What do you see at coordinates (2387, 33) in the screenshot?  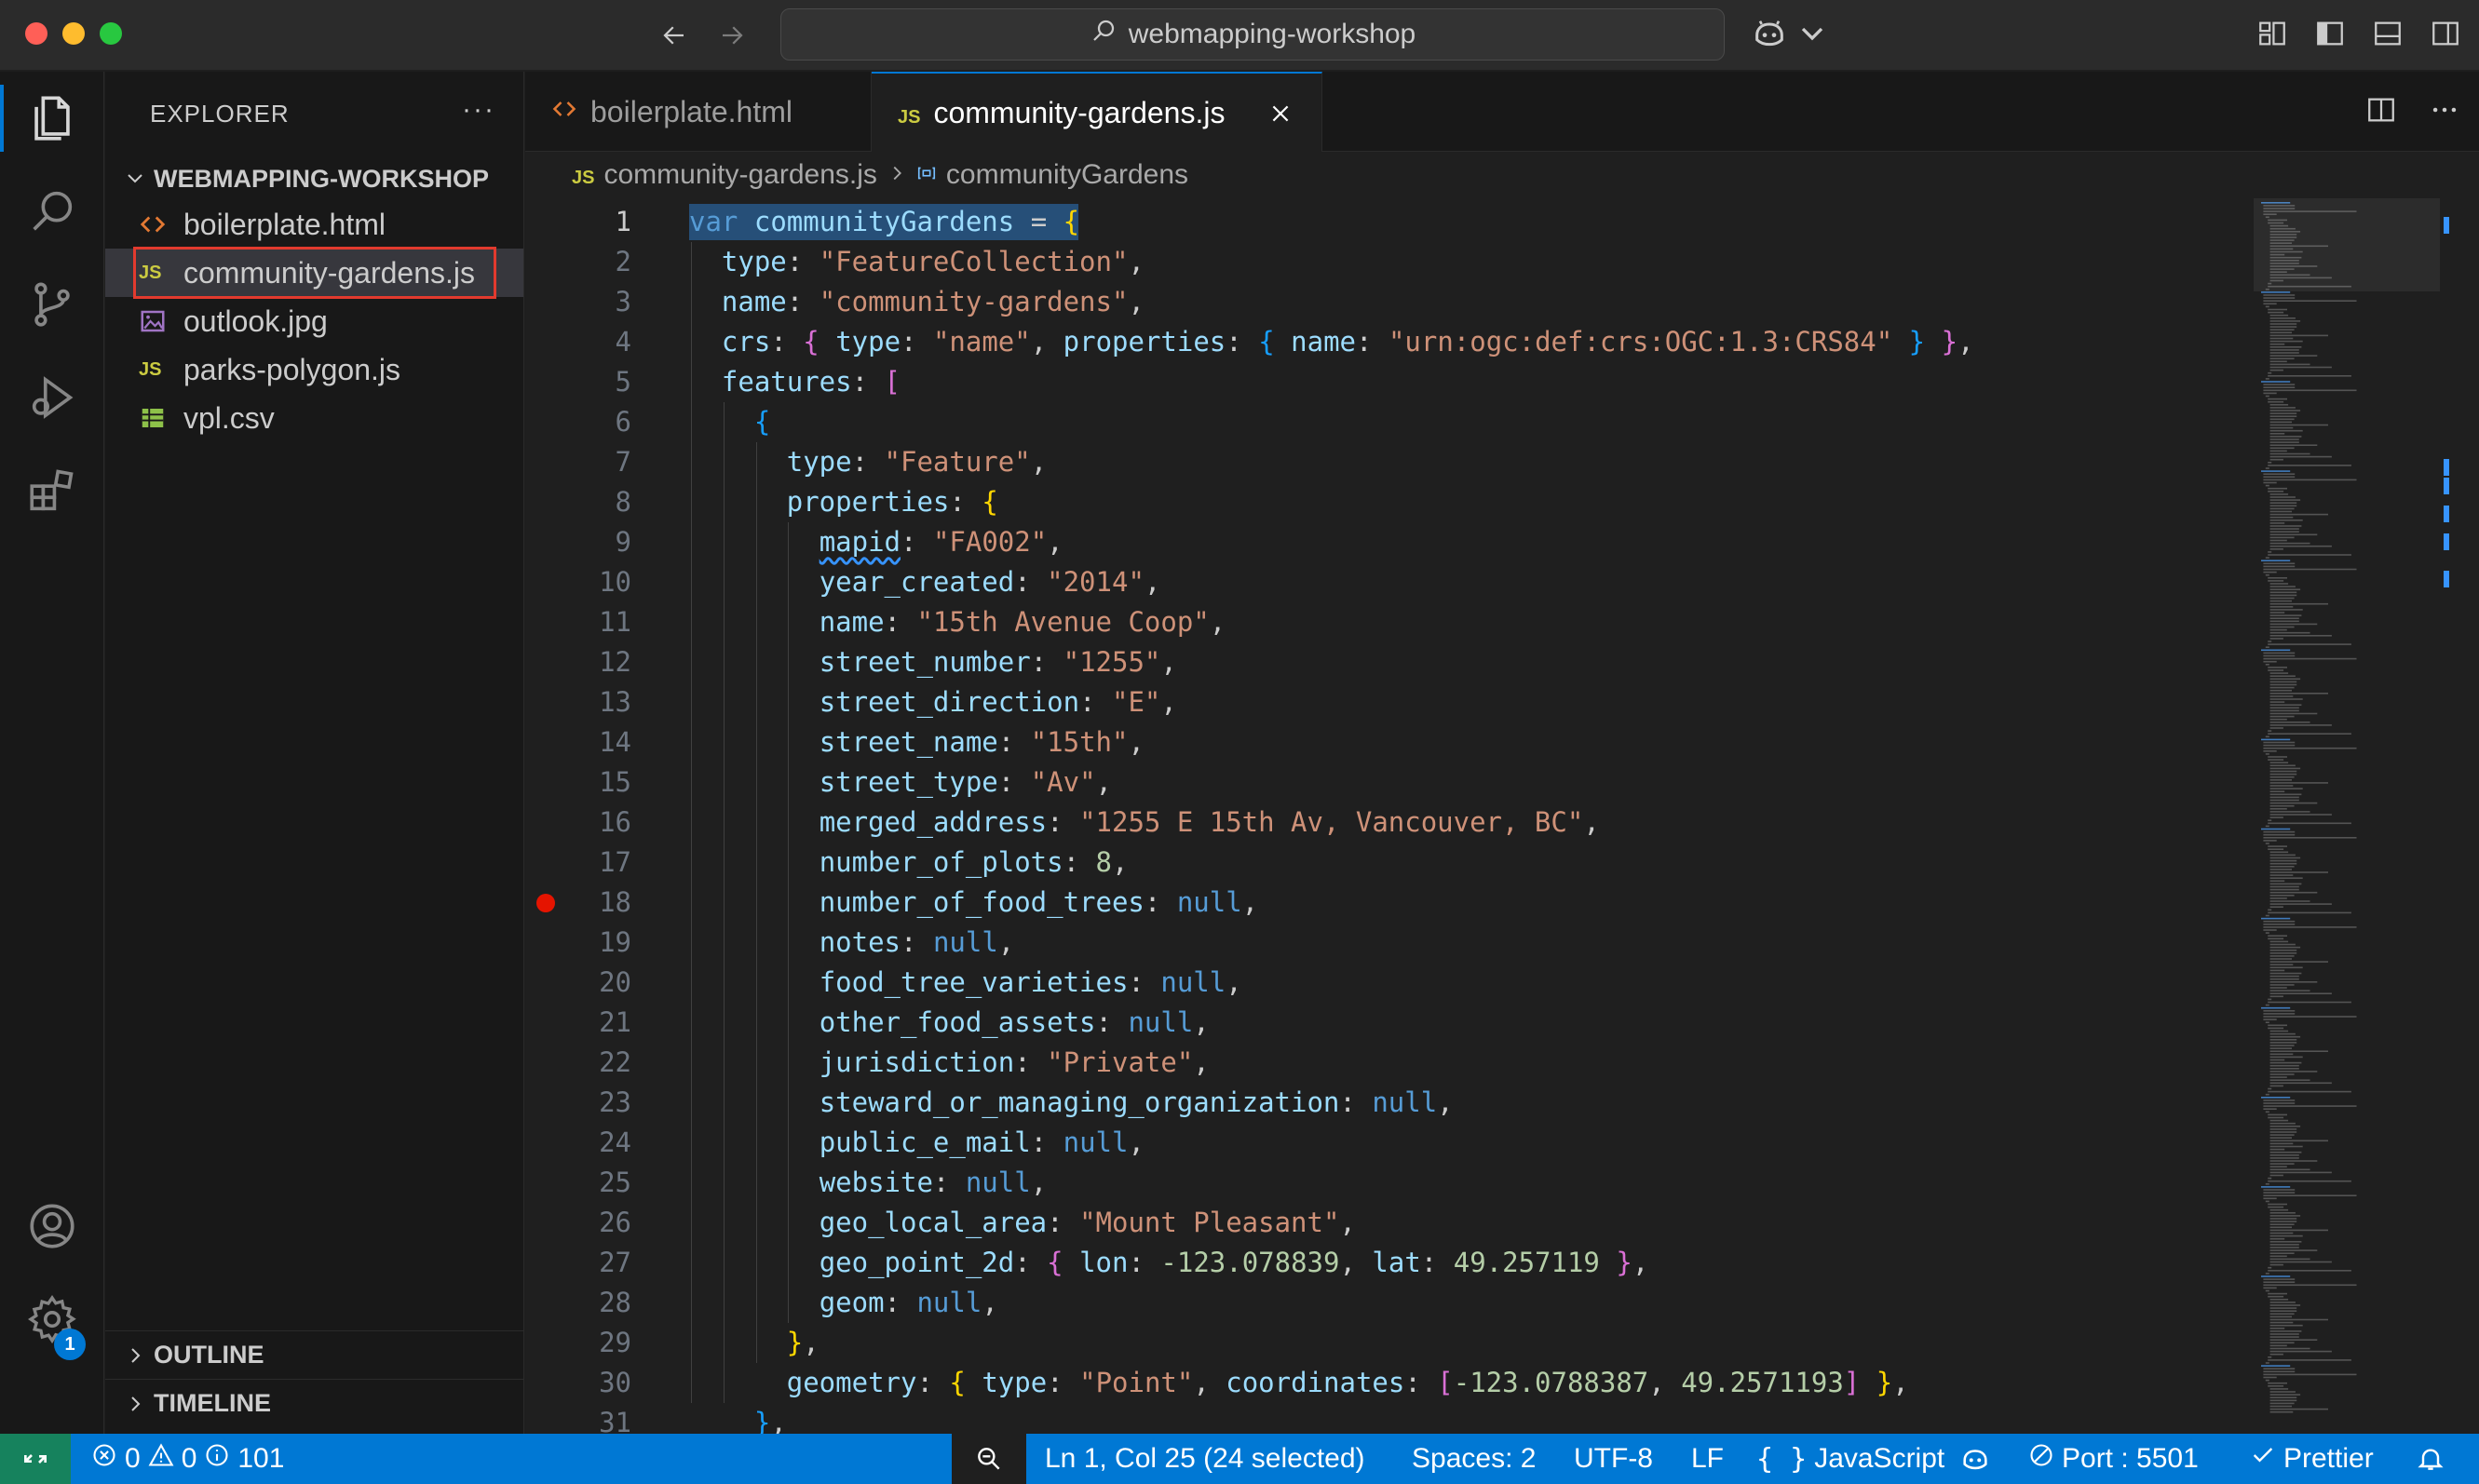 I see `toggle-panel-icon` at bounding box center [2387, 33].